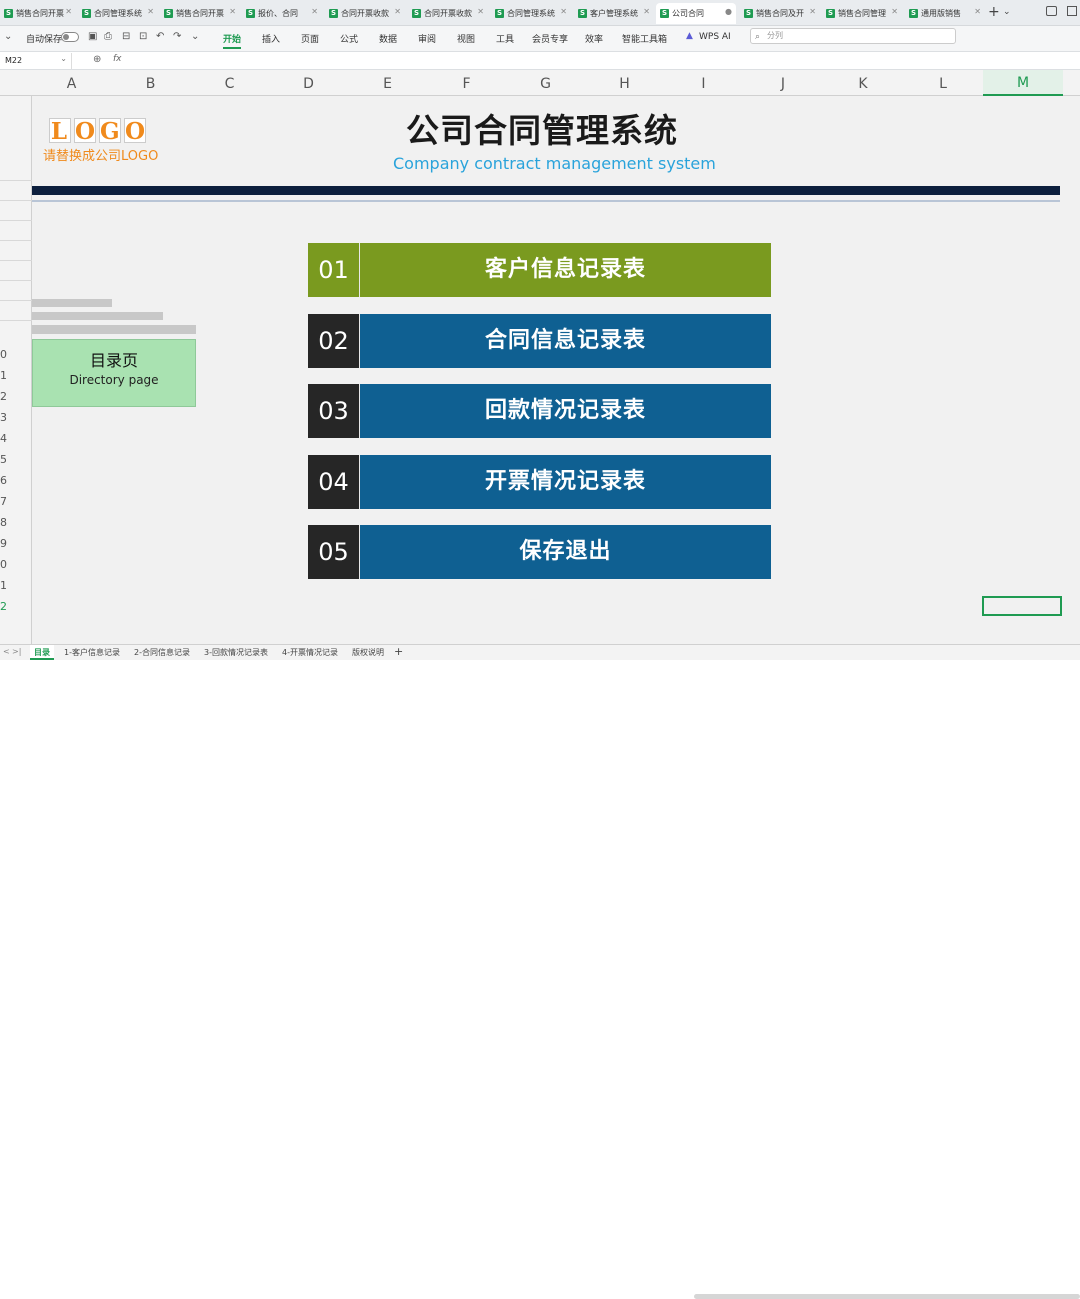 The image size is (1080, 1299). I want to click on menu-member: 会员专享, so click(550, 38).